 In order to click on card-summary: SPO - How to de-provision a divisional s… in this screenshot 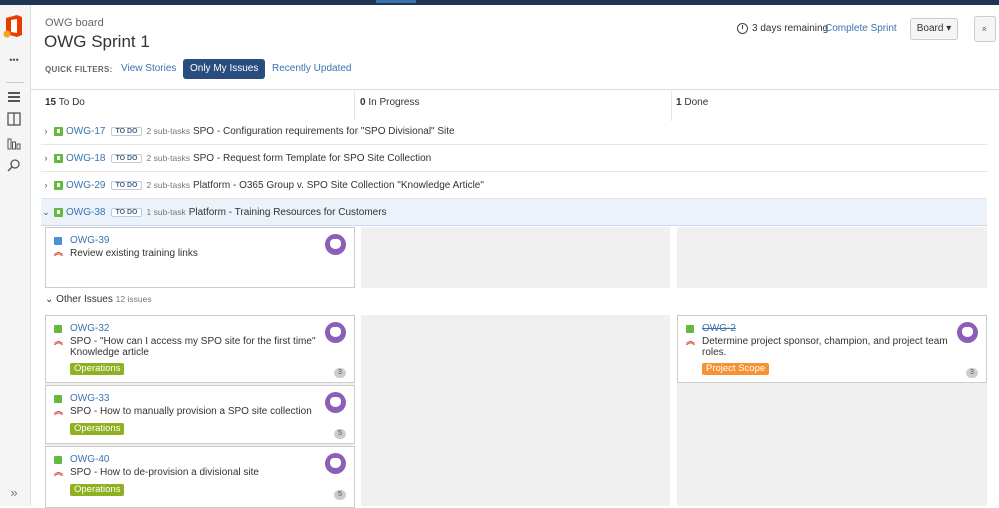, I will do `click(164, 472)`.